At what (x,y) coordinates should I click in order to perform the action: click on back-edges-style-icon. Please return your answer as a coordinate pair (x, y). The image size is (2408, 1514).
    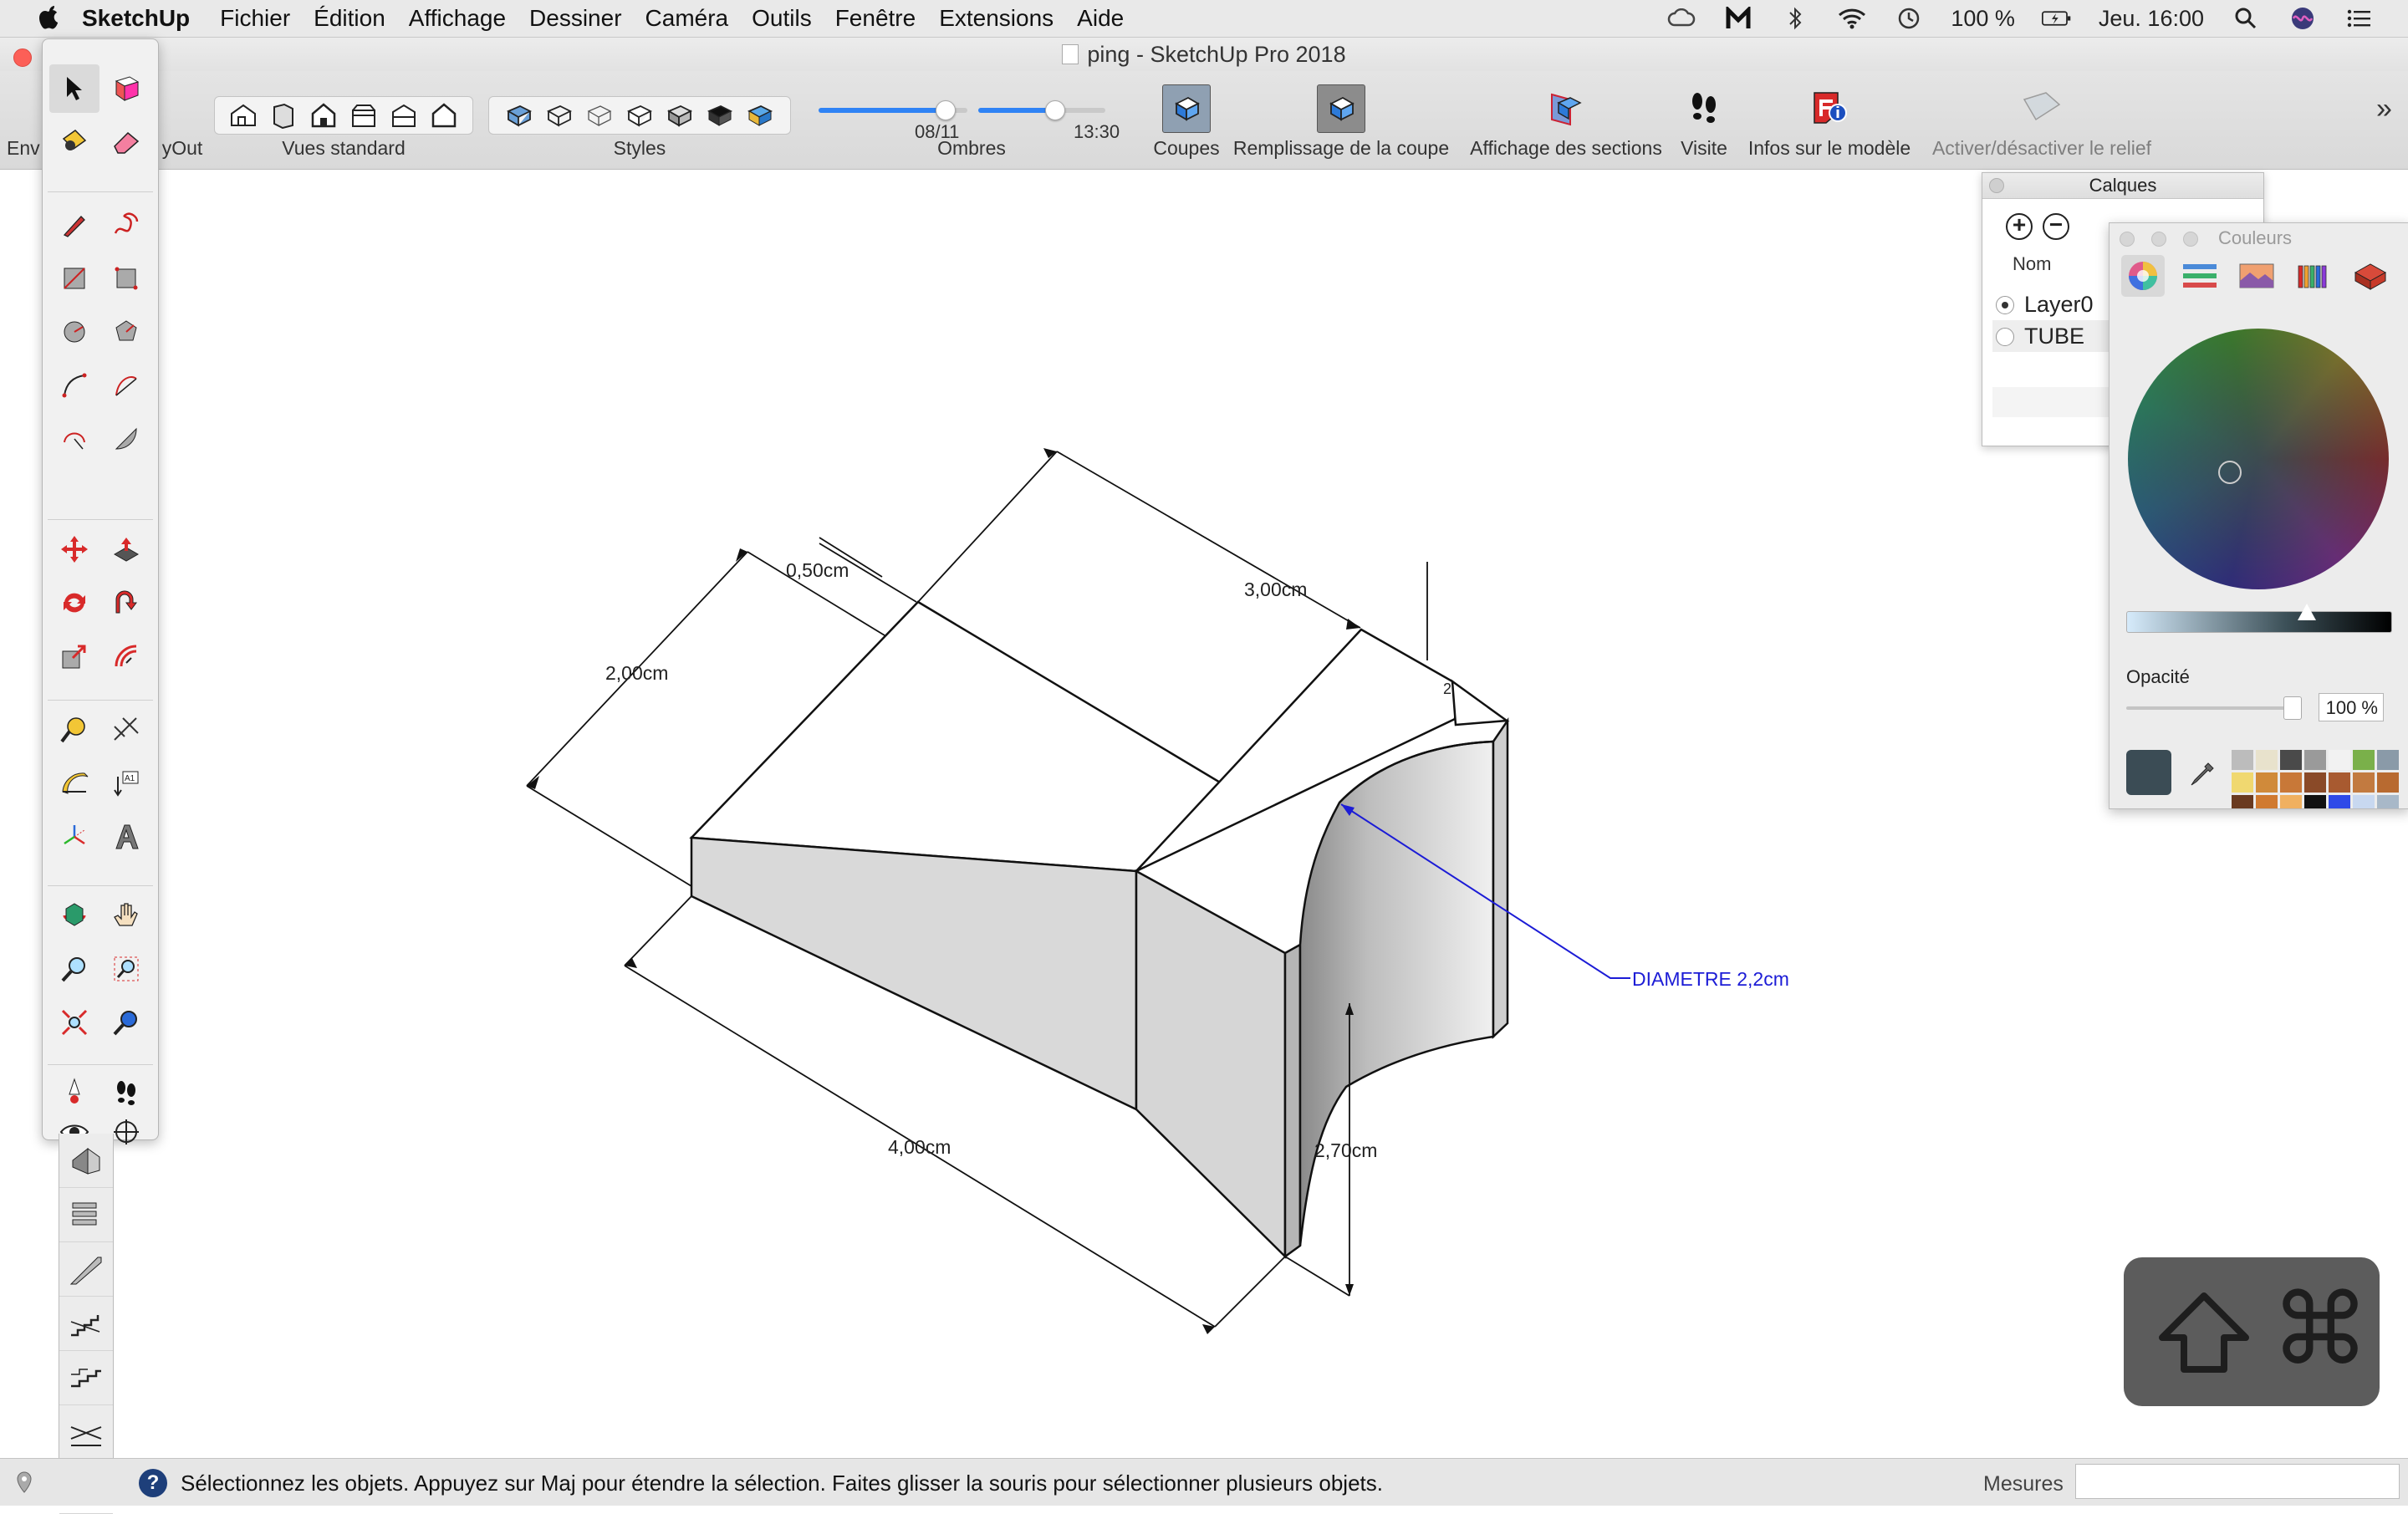
    Looking at the image, I should click on (559, 115).